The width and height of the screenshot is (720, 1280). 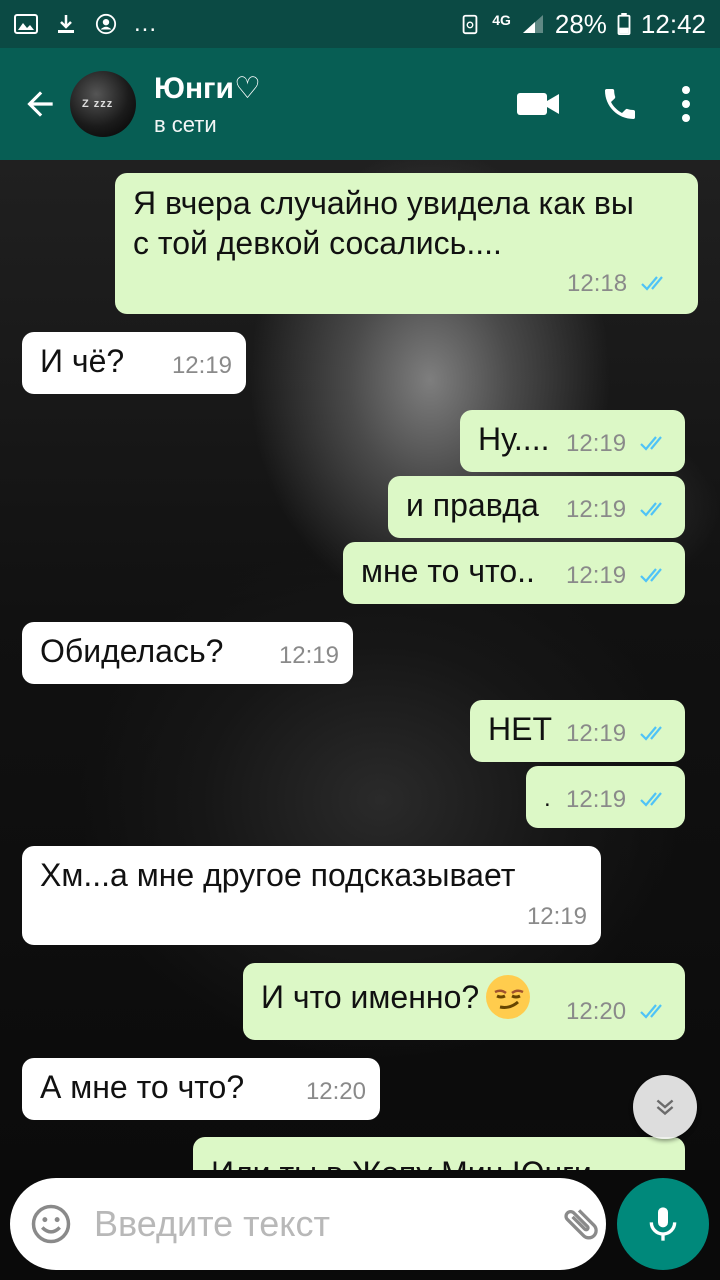 I want to click on scroll-down-button, so click(x=665, y=1107).